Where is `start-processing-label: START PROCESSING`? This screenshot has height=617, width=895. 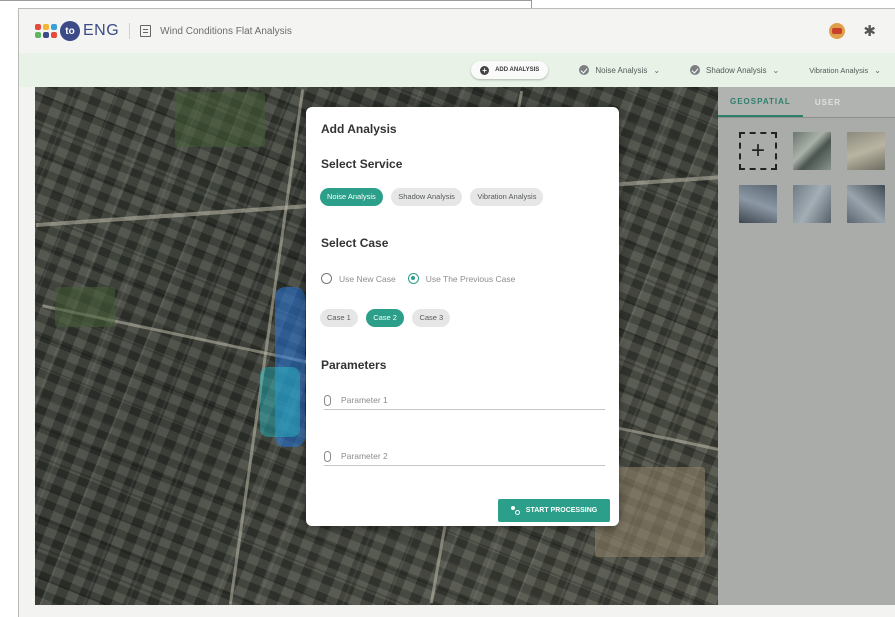
start-processing-label: START PROCESSING is located at coordinates (561, 510).